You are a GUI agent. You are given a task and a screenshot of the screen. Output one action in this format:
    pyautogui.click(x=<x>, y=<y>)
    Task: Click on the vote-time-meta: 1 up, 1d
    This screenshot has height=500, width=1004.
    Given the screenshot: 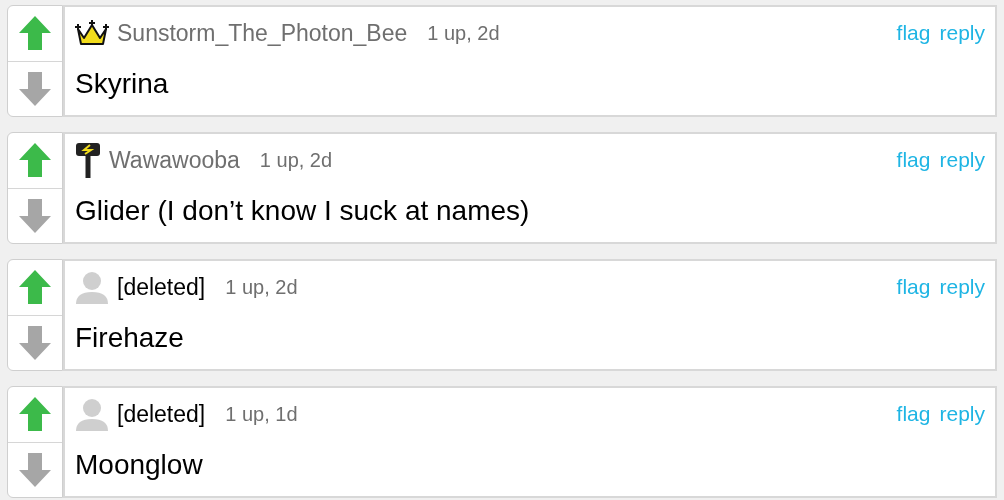 What is the action you would take?
    pyautogui.click(x=261, y=414)
    